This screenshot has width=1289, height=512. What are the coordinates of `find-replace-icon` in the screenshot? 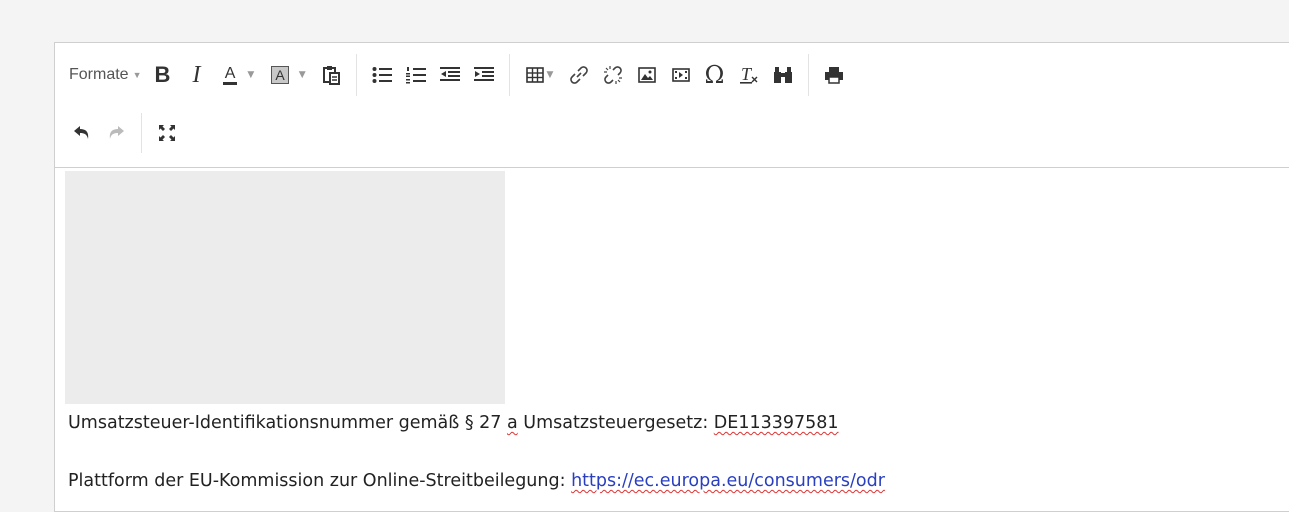 It's located at (782, 75).